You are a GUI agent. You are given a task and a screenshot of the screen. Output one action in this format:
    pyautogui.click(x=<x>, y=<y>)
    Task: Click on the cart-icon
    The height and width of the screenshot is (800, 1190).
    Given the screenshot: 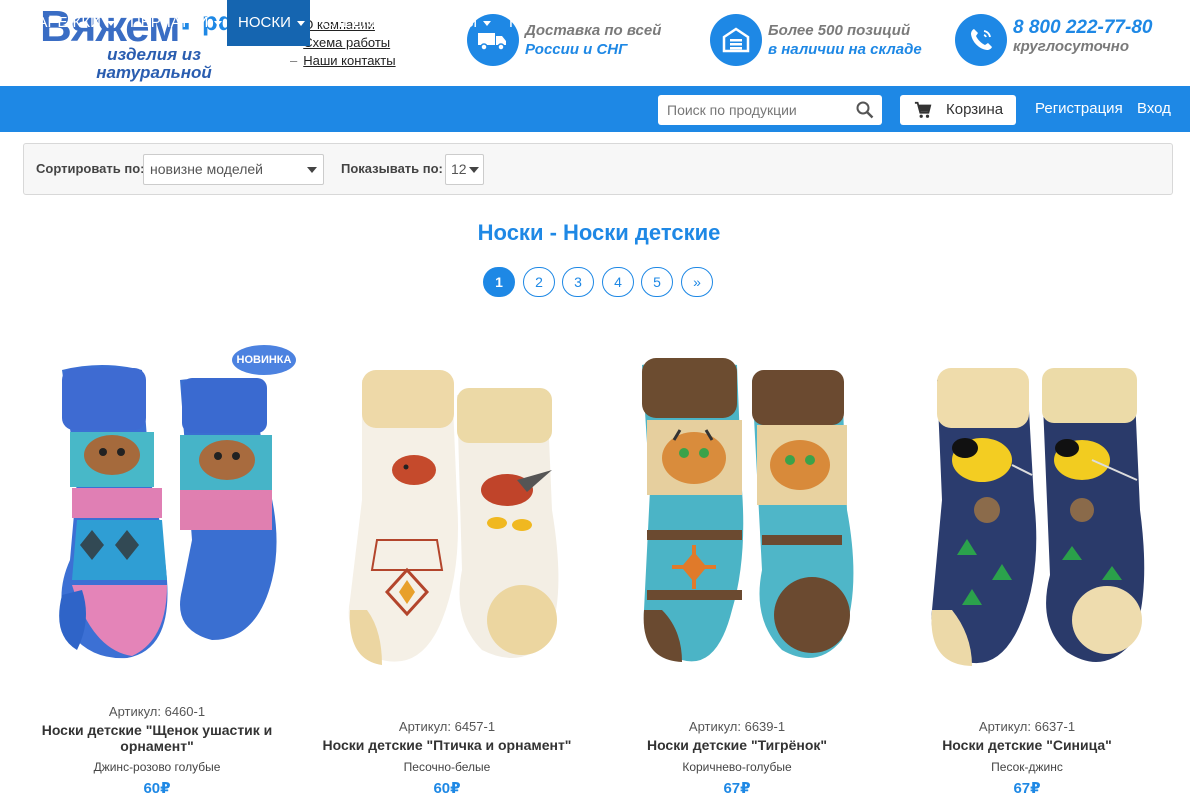 What is the action you would take?
    pyautogui.click(x=923, y=109)
    